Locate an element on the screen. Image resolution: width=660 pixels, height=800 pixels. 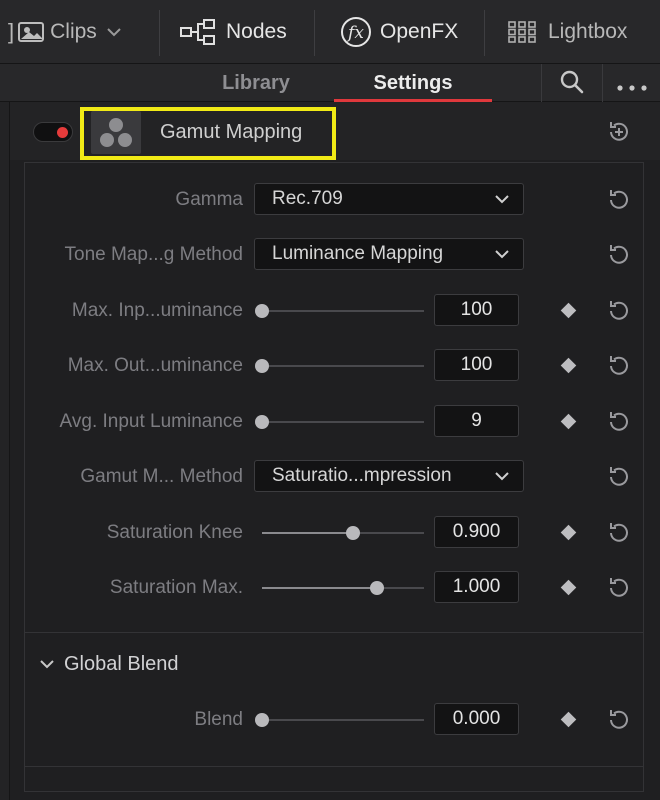
nodes-button: Nodes is located at coordinates (233, 32).